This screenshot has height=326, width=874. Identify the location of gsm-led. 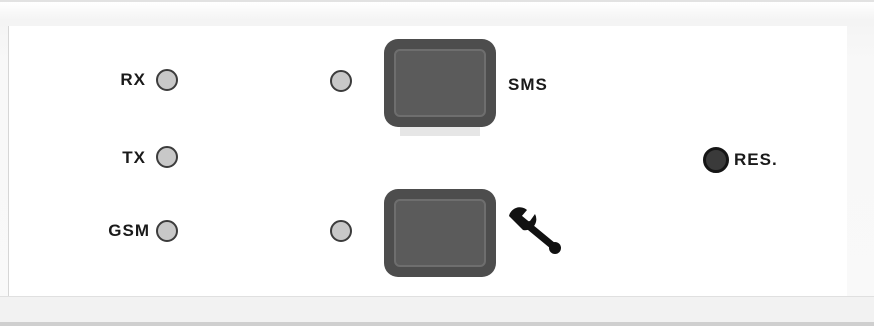
(167, 231).